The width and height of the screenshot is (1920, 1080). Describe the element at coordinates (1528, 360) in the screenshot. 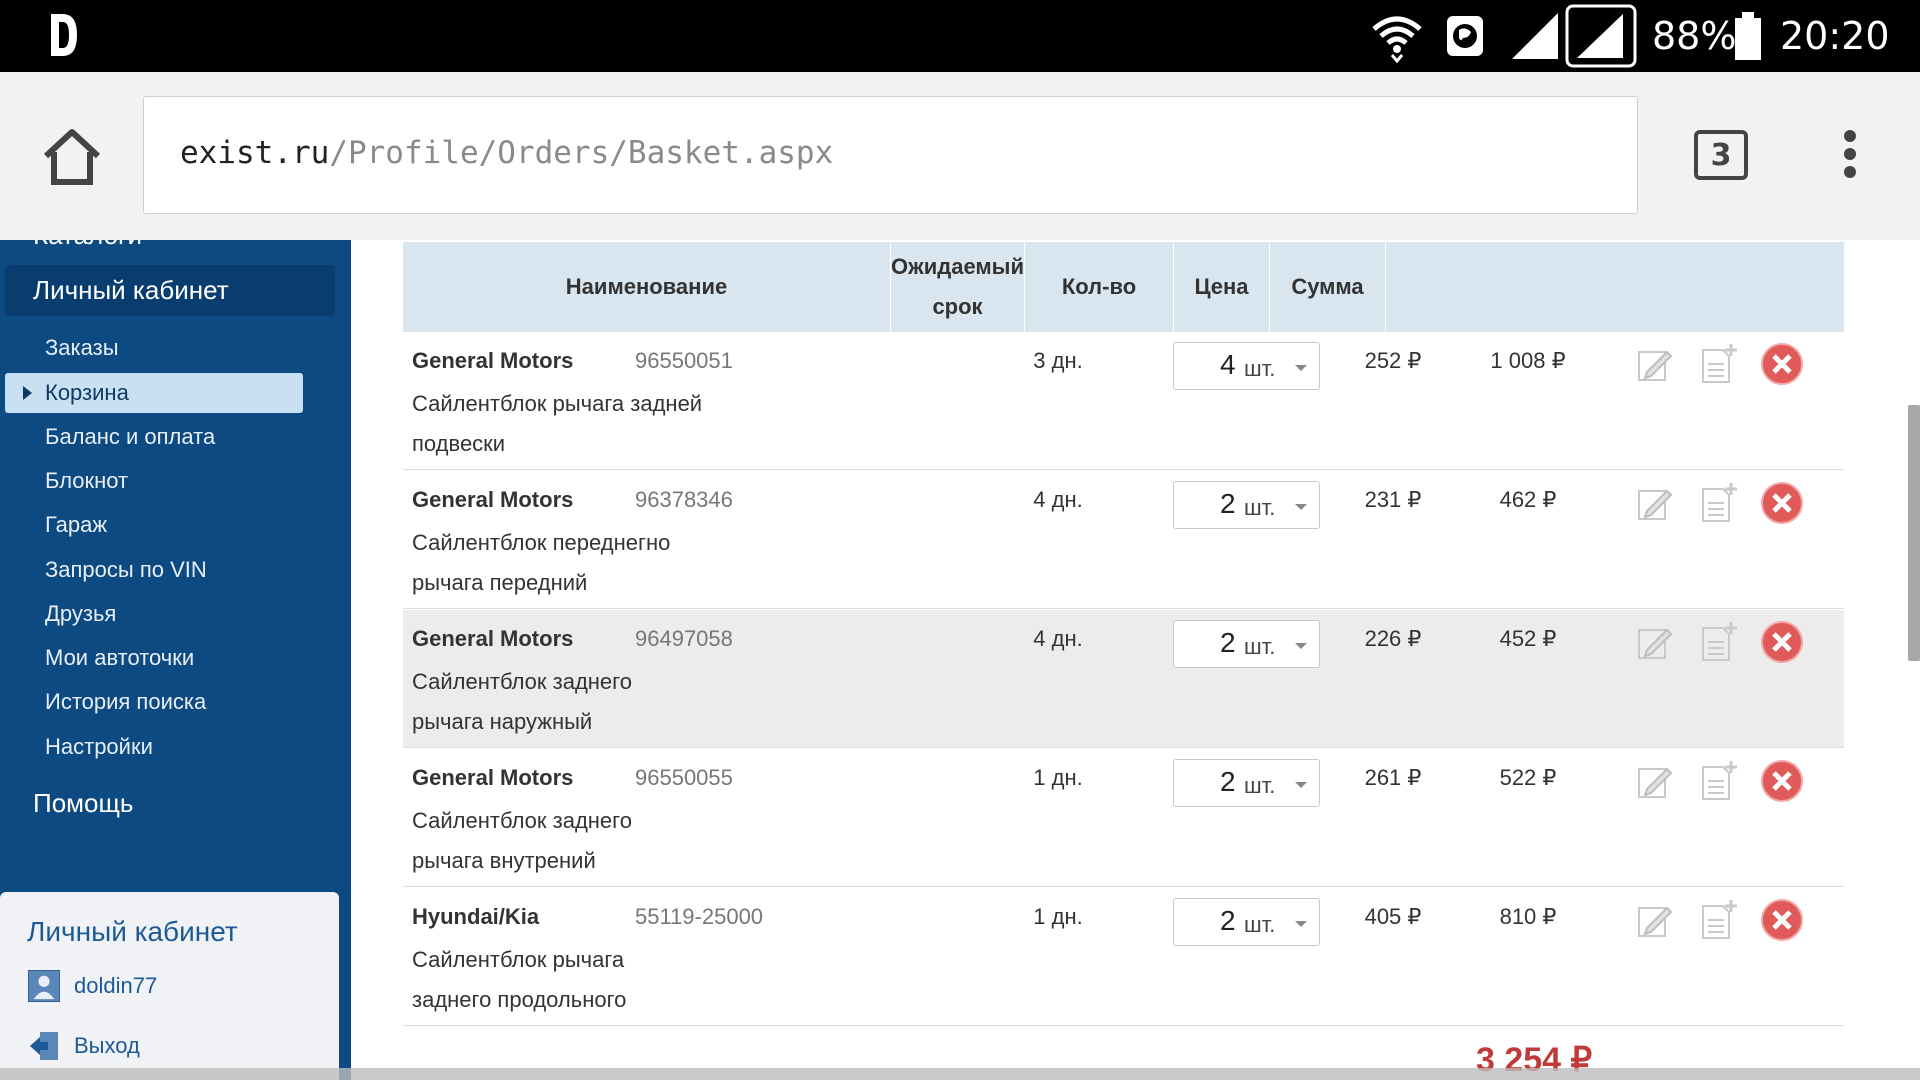

I see `row-sum: 1 008 ₽` at that location.